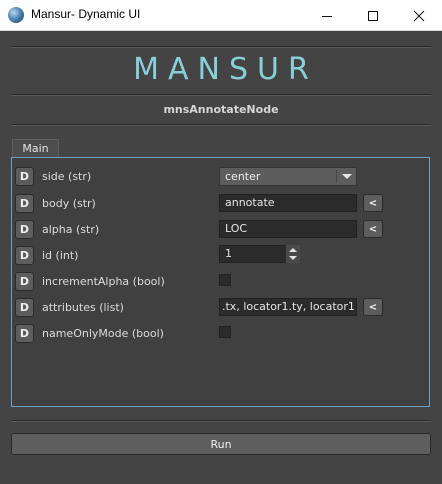  Describe the element at coordinates (24, 255) in the screenshot. I see `default-button-id: D` at that location.